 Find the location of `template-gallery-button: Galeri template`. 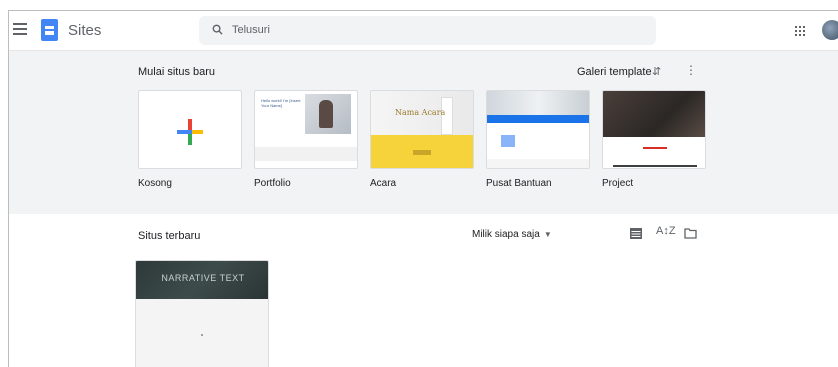

template-gallery-button: Galeri template is located at coordinates (614, 72).